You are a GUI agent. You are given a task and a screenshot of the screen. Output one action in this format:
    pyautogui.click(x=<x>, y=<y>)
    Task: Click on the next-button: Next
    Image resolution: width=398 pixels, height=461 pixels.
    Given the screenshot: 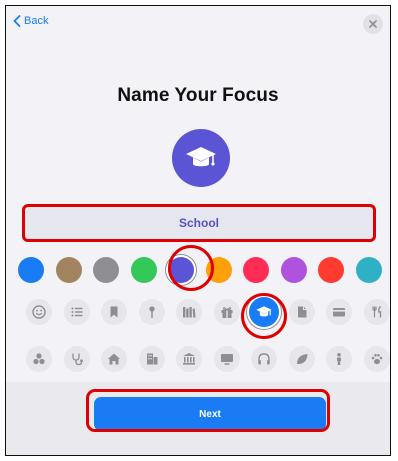 What is the action you would take?
    pyautogui.click(x=210, y=414)
    